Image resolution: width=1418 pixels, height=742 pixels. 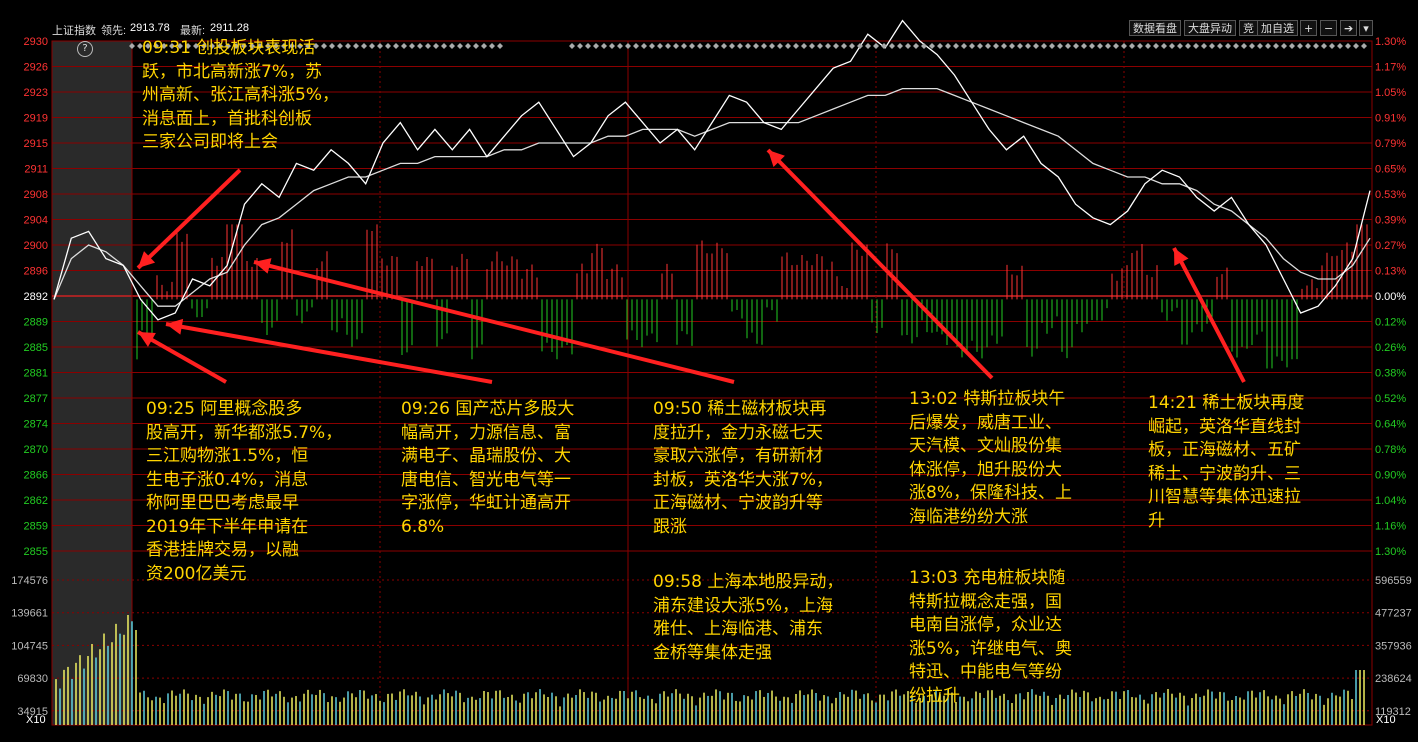 I want to click on vol-tick-left: 104745, so click(x=29, y=646).